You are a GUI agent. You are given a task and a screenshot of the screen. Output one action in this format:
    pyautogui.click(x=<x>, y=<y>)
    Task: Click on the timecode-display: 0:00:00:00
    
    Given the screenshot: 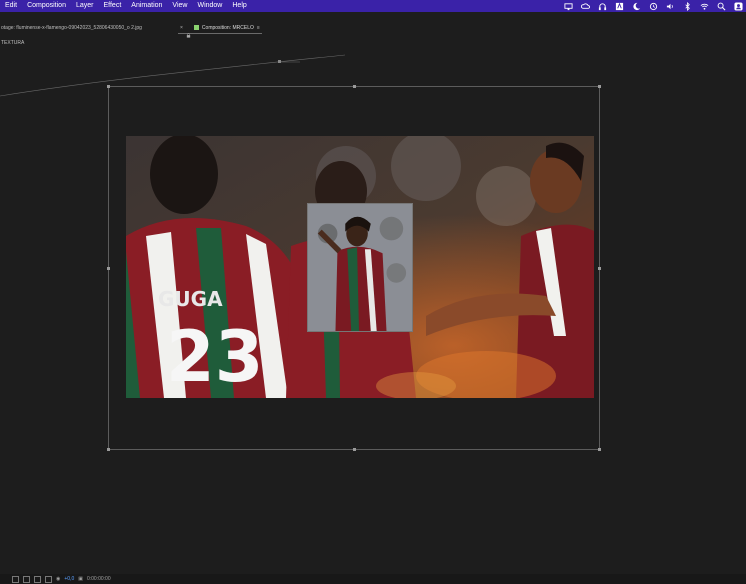 What is the action you would take?
    pyautogui.click(x=99, y=579)
    